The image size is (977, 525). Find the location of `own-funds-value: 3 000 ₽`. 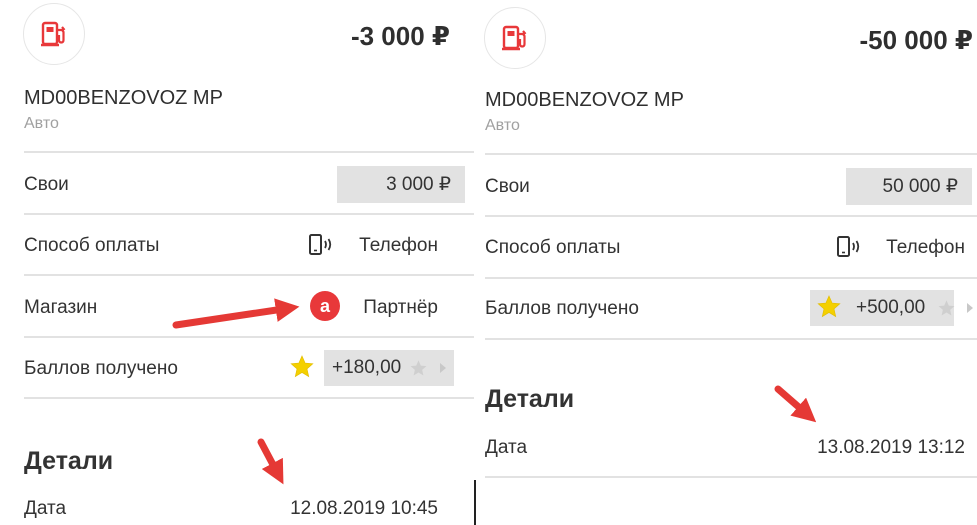

own-funds-value: 3 000 ₽ is located at coordinates (401, 184).